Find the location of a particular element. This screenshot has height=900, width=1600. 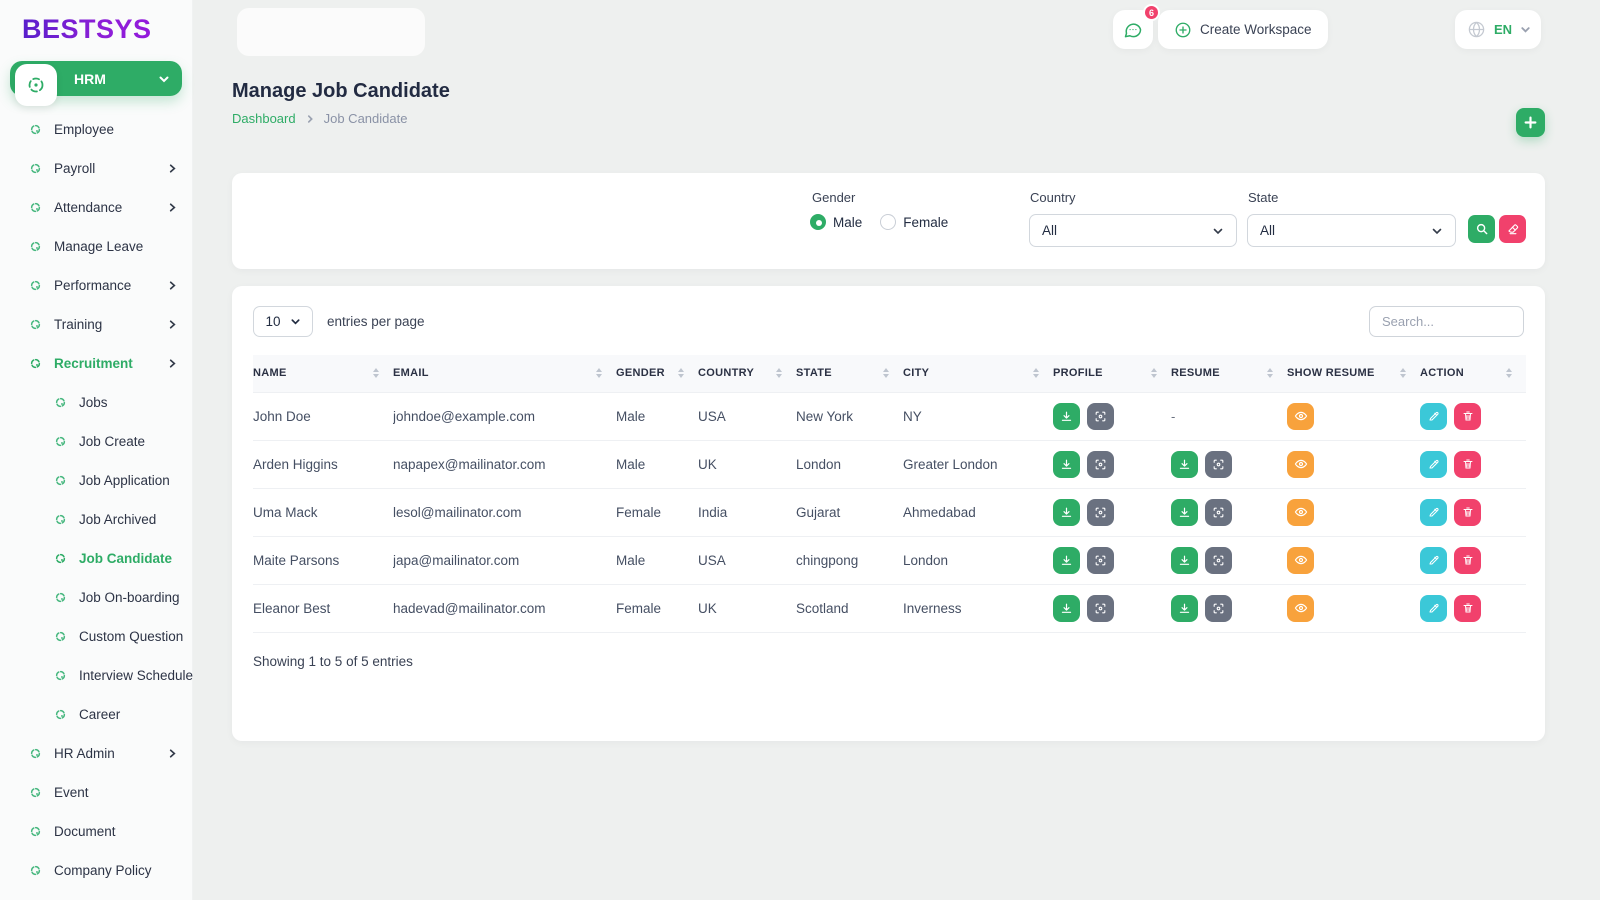

entries-per-page-select: 10 is located at coordinates (283, 321).